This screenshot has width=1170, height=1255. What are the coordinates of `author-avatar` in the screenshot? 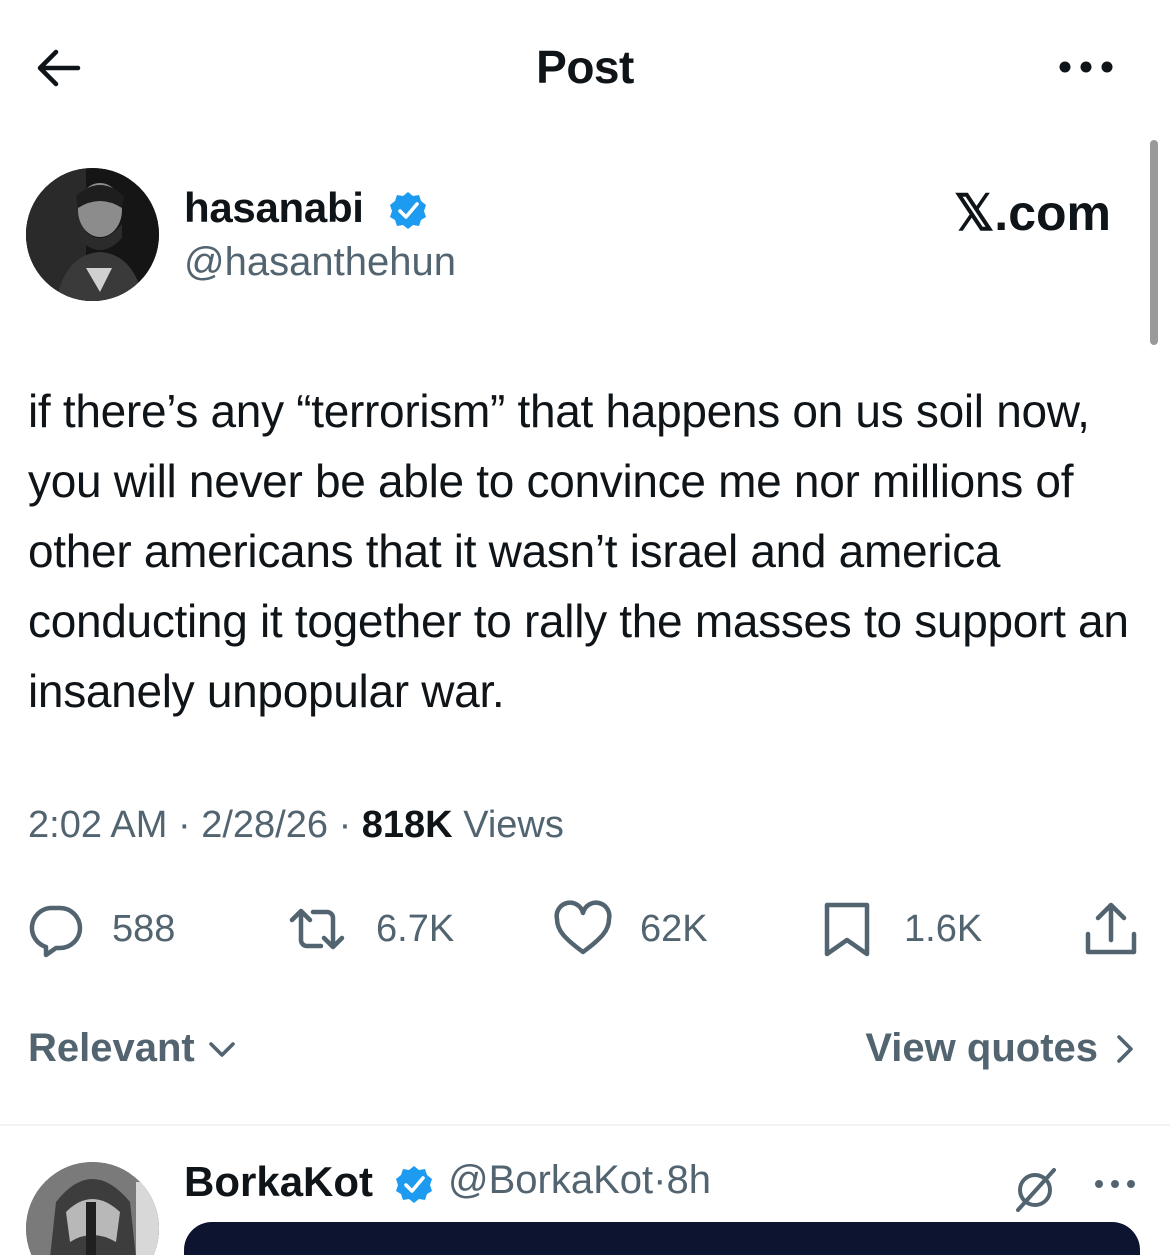 It's located at (92, 234).